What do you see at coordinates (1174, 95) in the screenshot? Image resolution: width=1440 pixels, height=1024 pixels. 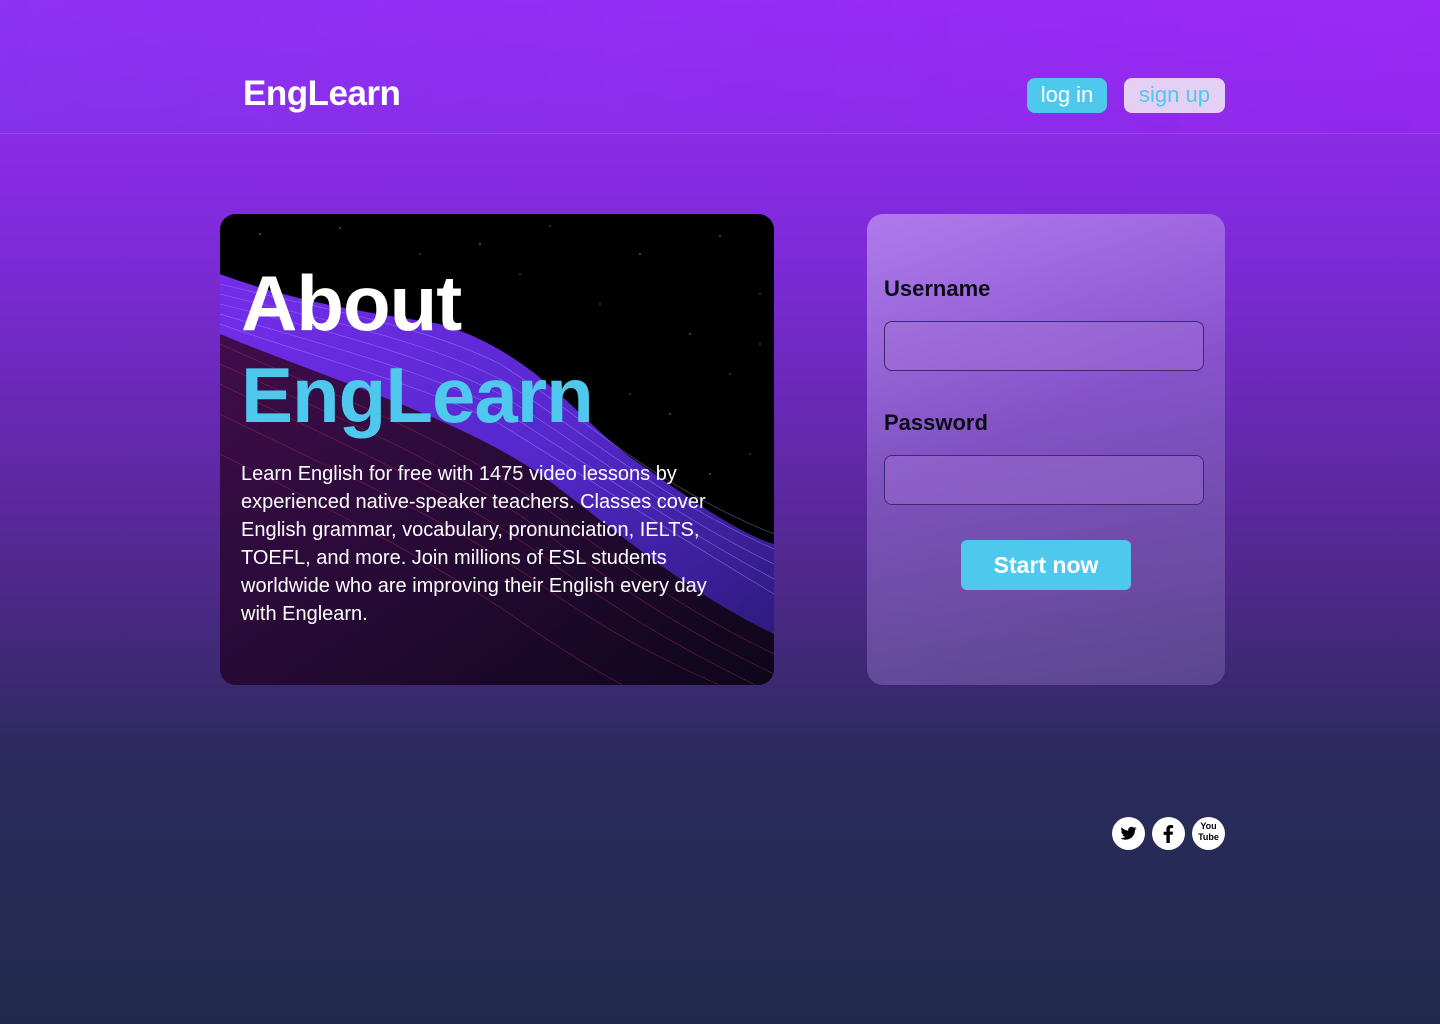 I see `signup-button: sign up` at bounding box center [1174, 95].